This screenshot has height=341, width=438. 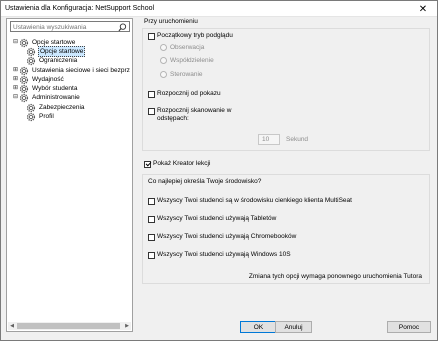 What do you see at coordinates (409, 327) in the screenshot?
I see `help-button: Pomoc` at bounding box center [409, 327].